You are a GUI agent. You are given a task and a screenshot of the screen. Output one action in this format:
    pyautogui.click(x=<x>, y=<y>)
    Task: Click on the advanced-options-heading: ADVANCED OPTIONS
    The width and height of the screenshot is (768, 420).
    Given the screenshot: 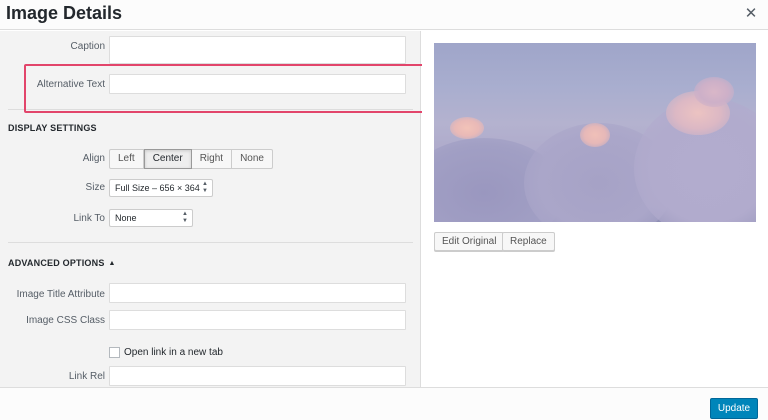 What is the action you would take?
    pyautogui.click(x=56, y=263)
    